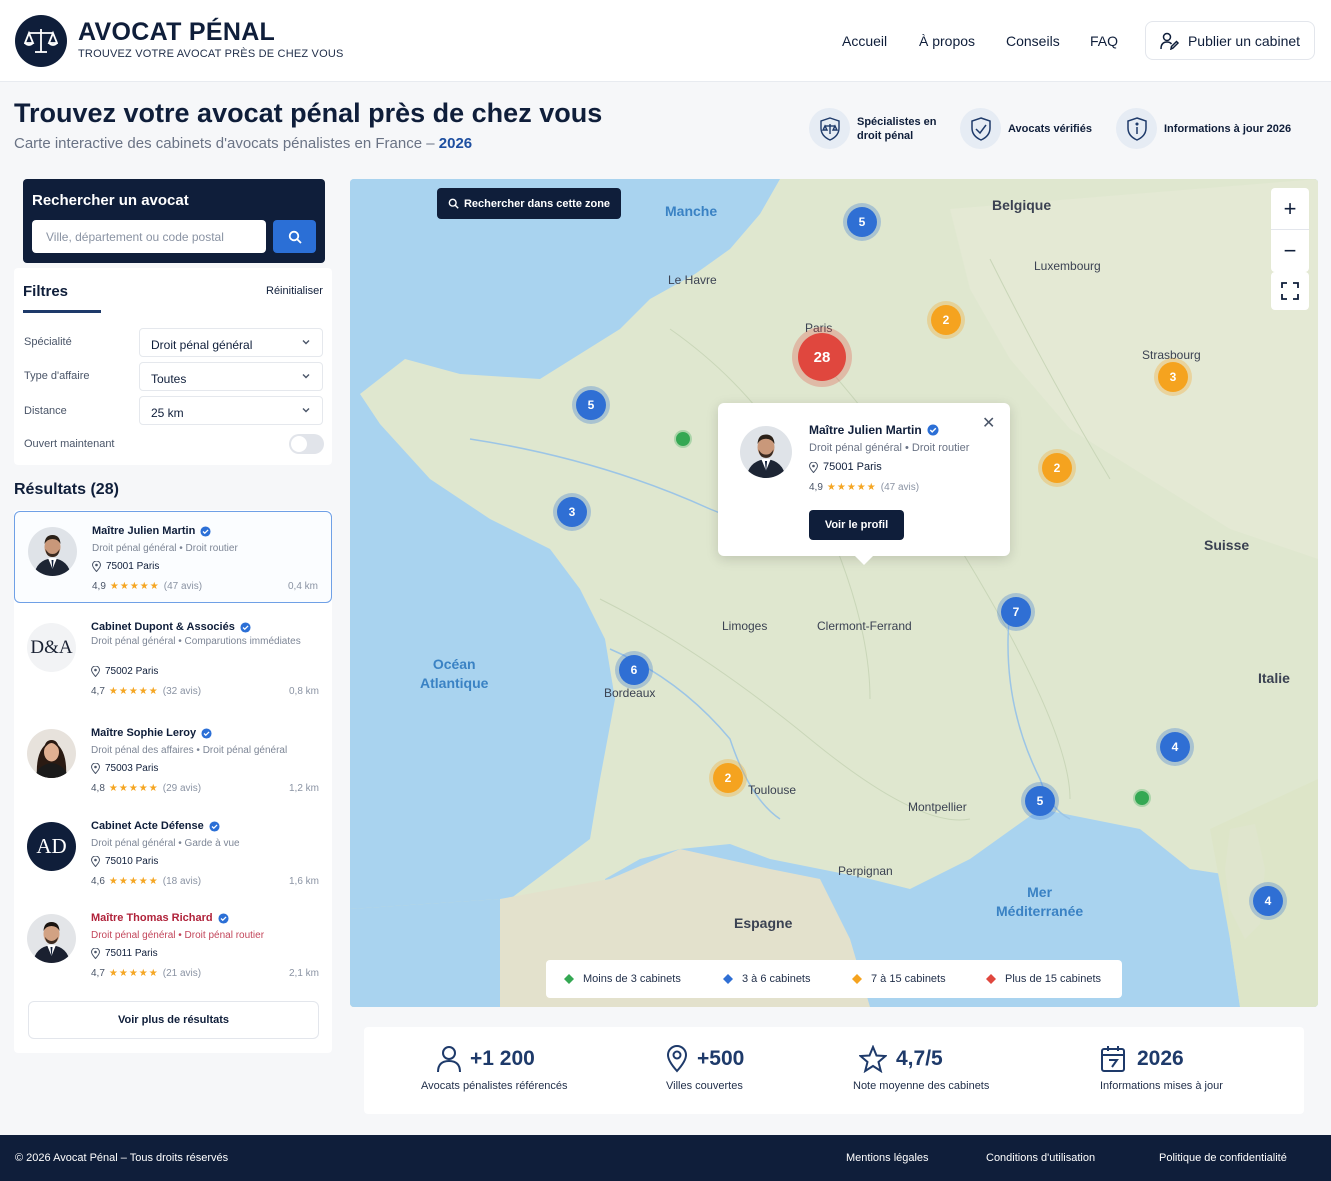 This screenshot has width=1331, height=1181. What do you see at coordinates (1244, 40) in the screenshot?
I see `publish-label: Publier un cabinet` at bounding box center [1244, 40].